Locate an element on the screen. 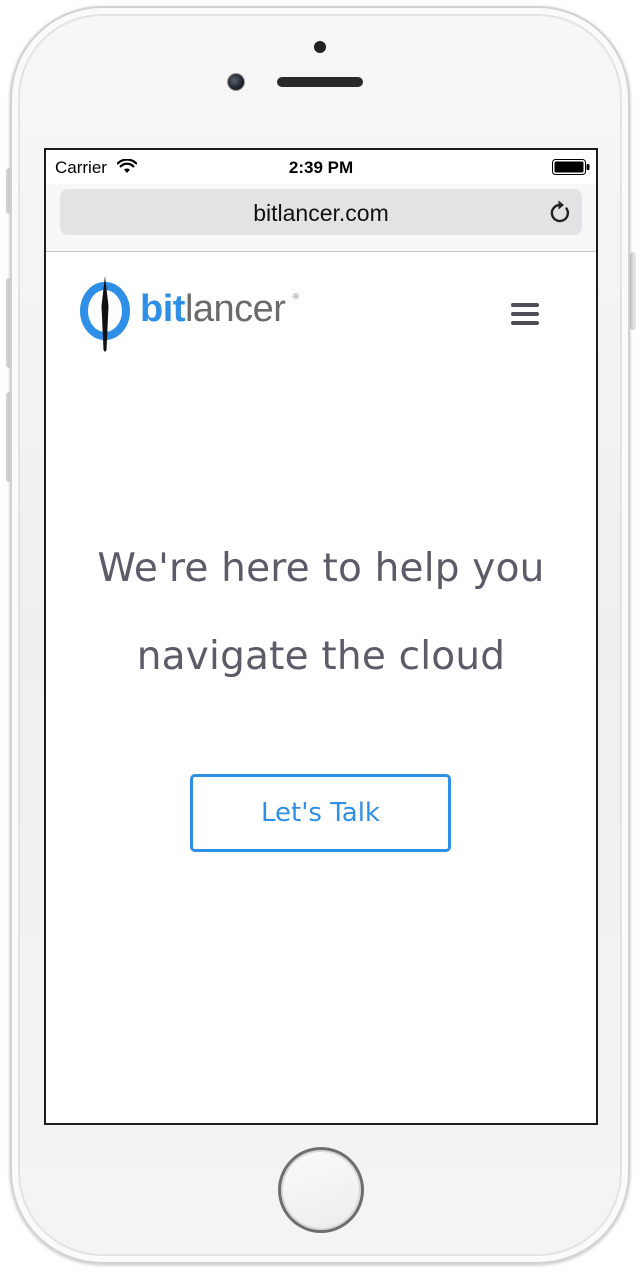 The image size is (642, 1272). front-camera is located at coordinates (236, 82).